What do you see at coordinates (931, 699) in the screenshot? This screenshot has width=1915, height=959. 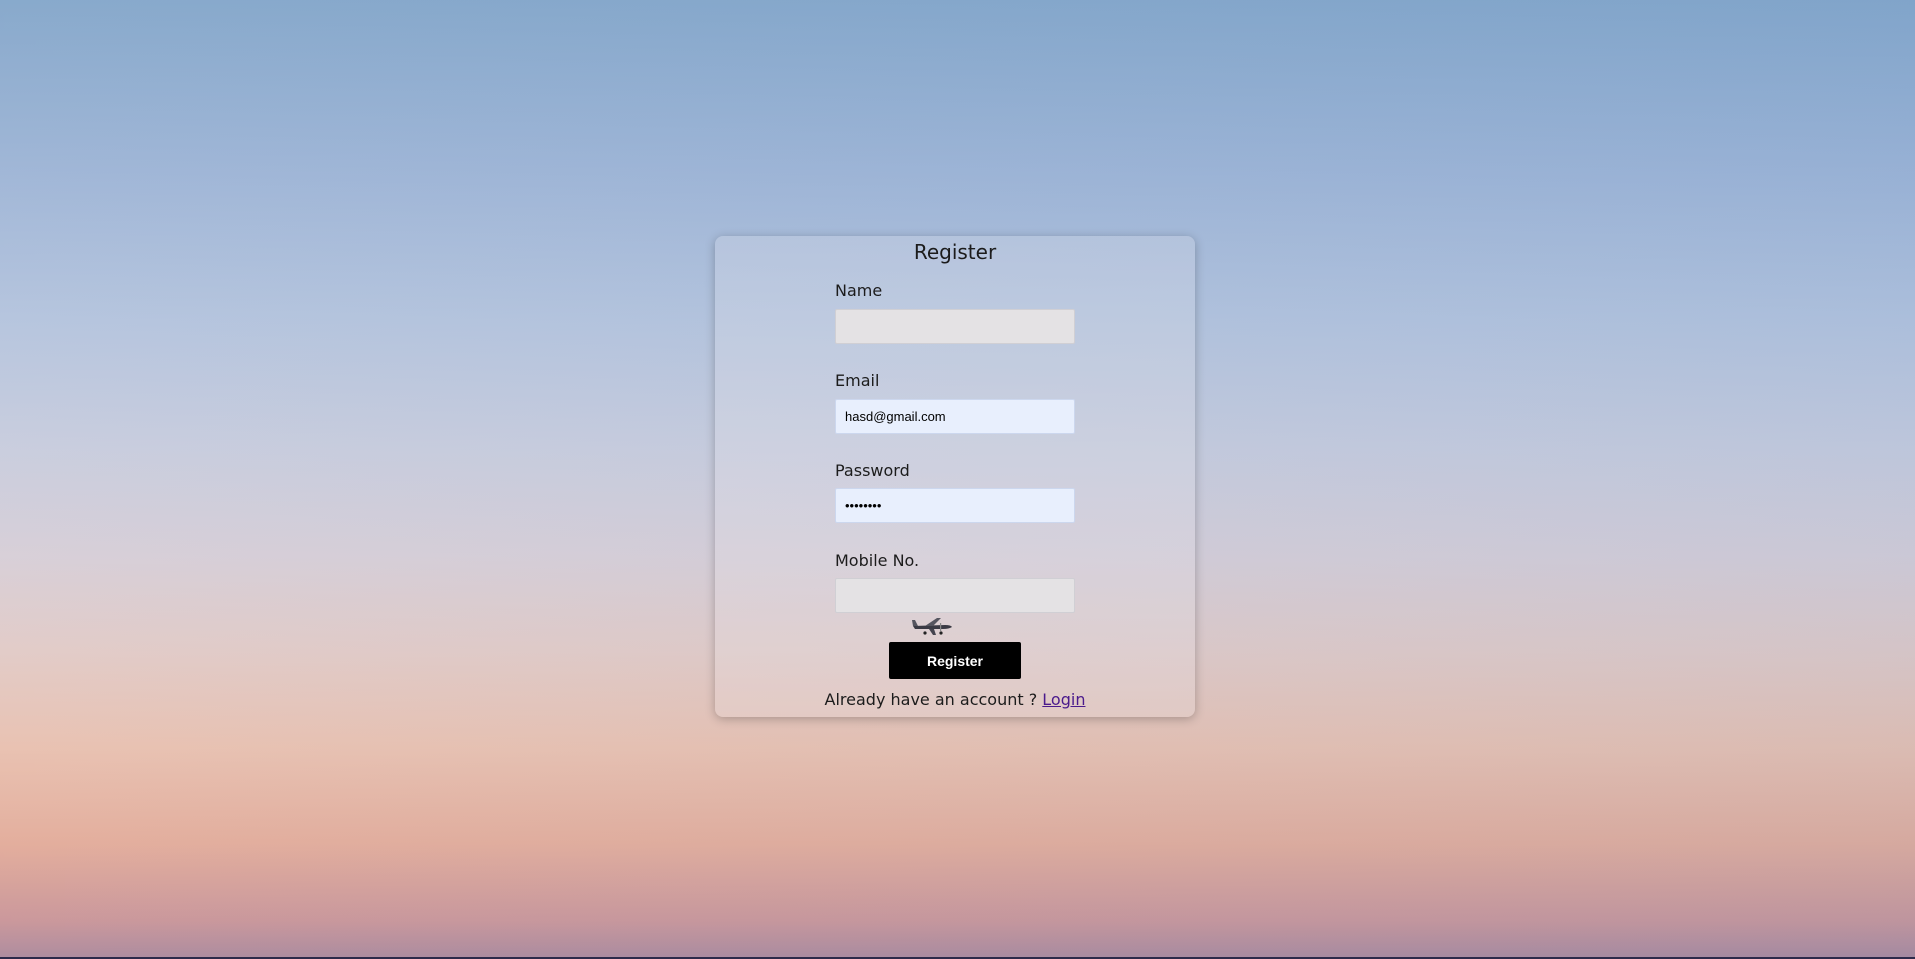 I see `login-prompt-text: Already have an account ?` at bounding box center [931, 699].